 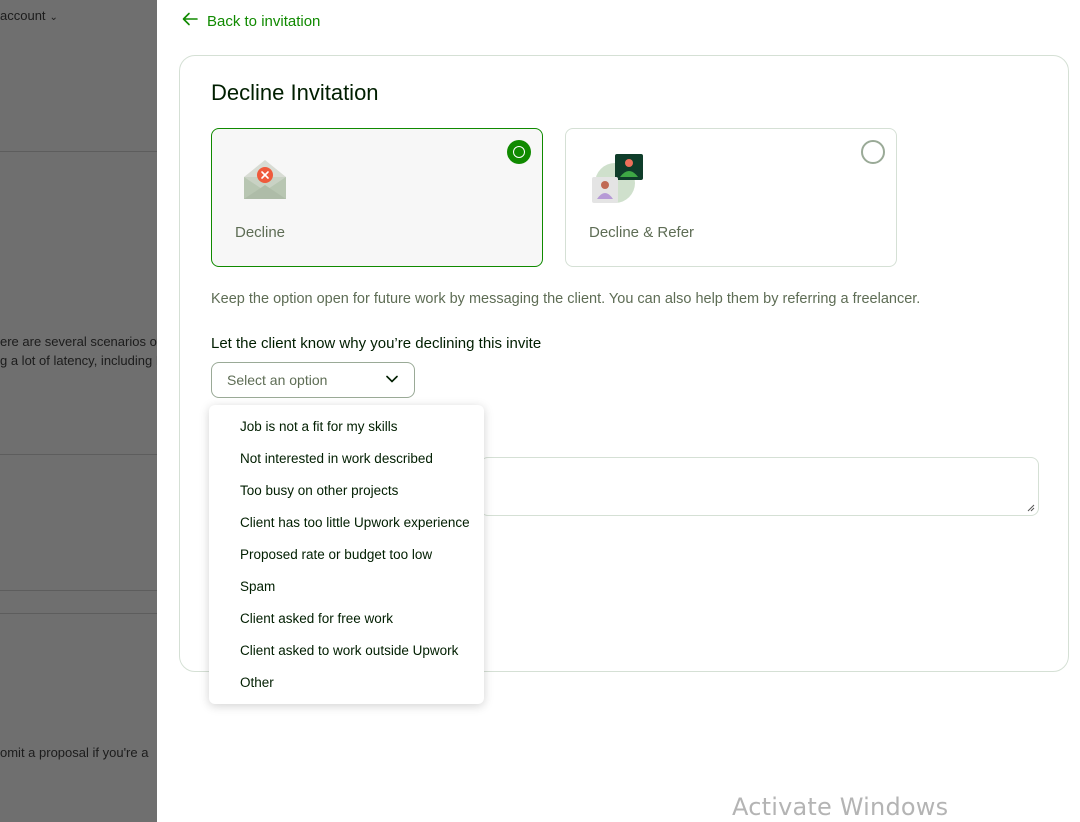 I want to click on dropdown-option: Client has too little Upwork experience, so click(x=346, y=523).